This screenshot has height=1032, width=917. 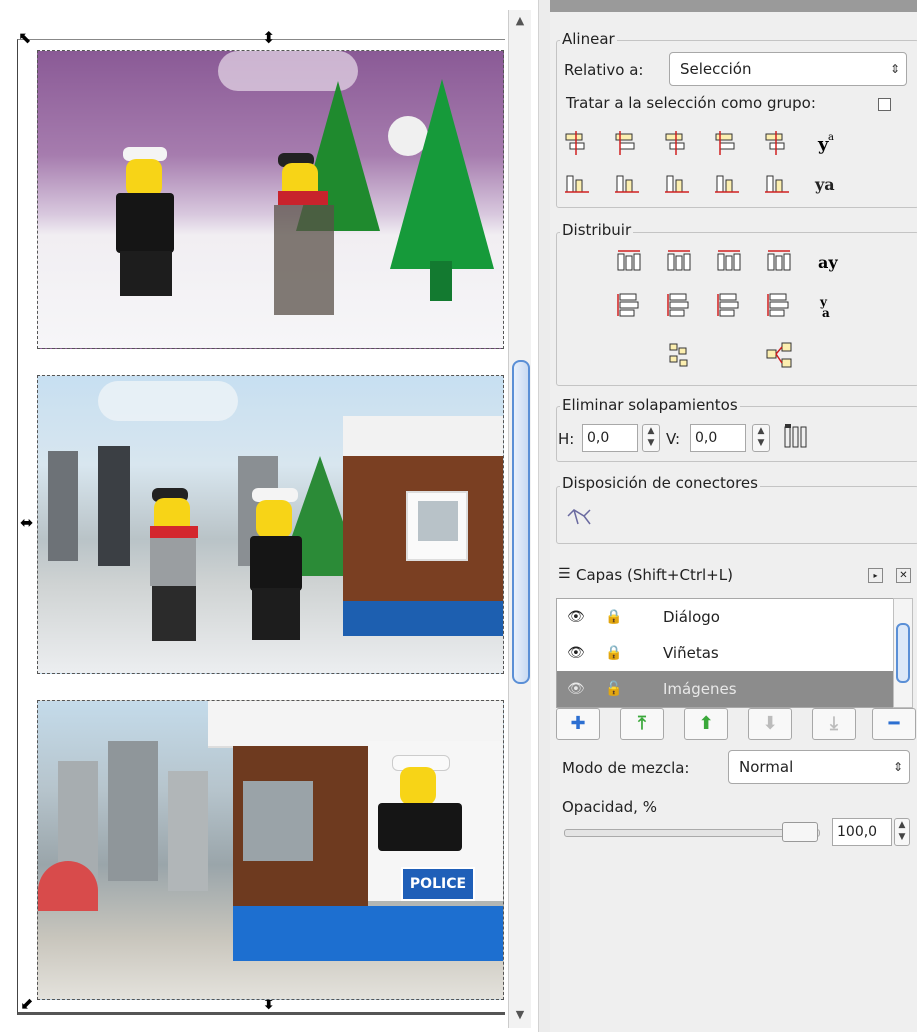 What do you see at coordinates (706, 724) in the screenshot?
I see `raise-layer-button: ⬆` at bounding box center [706, 724].